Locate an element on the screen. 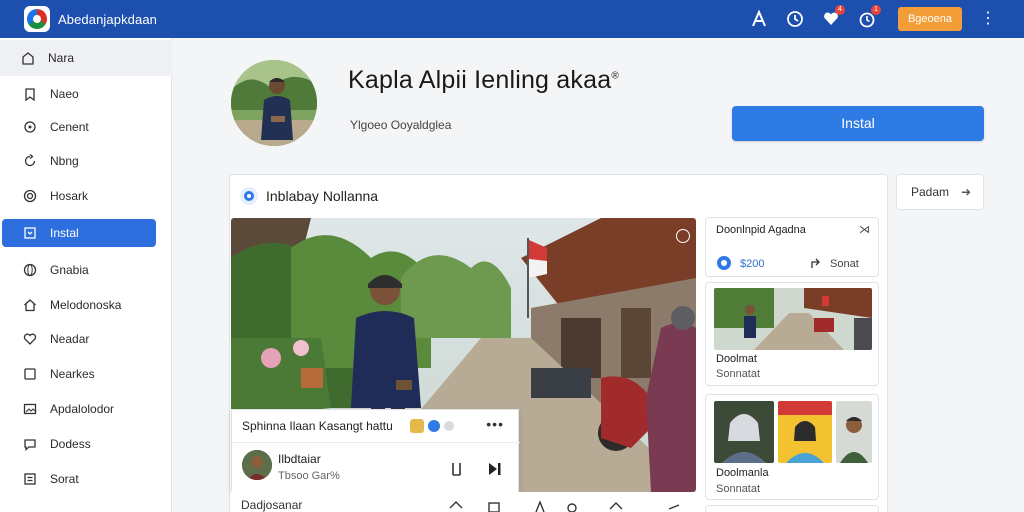 This screenshot has height=512, width=1024. chat-icon is located at coordinates (30, 444).